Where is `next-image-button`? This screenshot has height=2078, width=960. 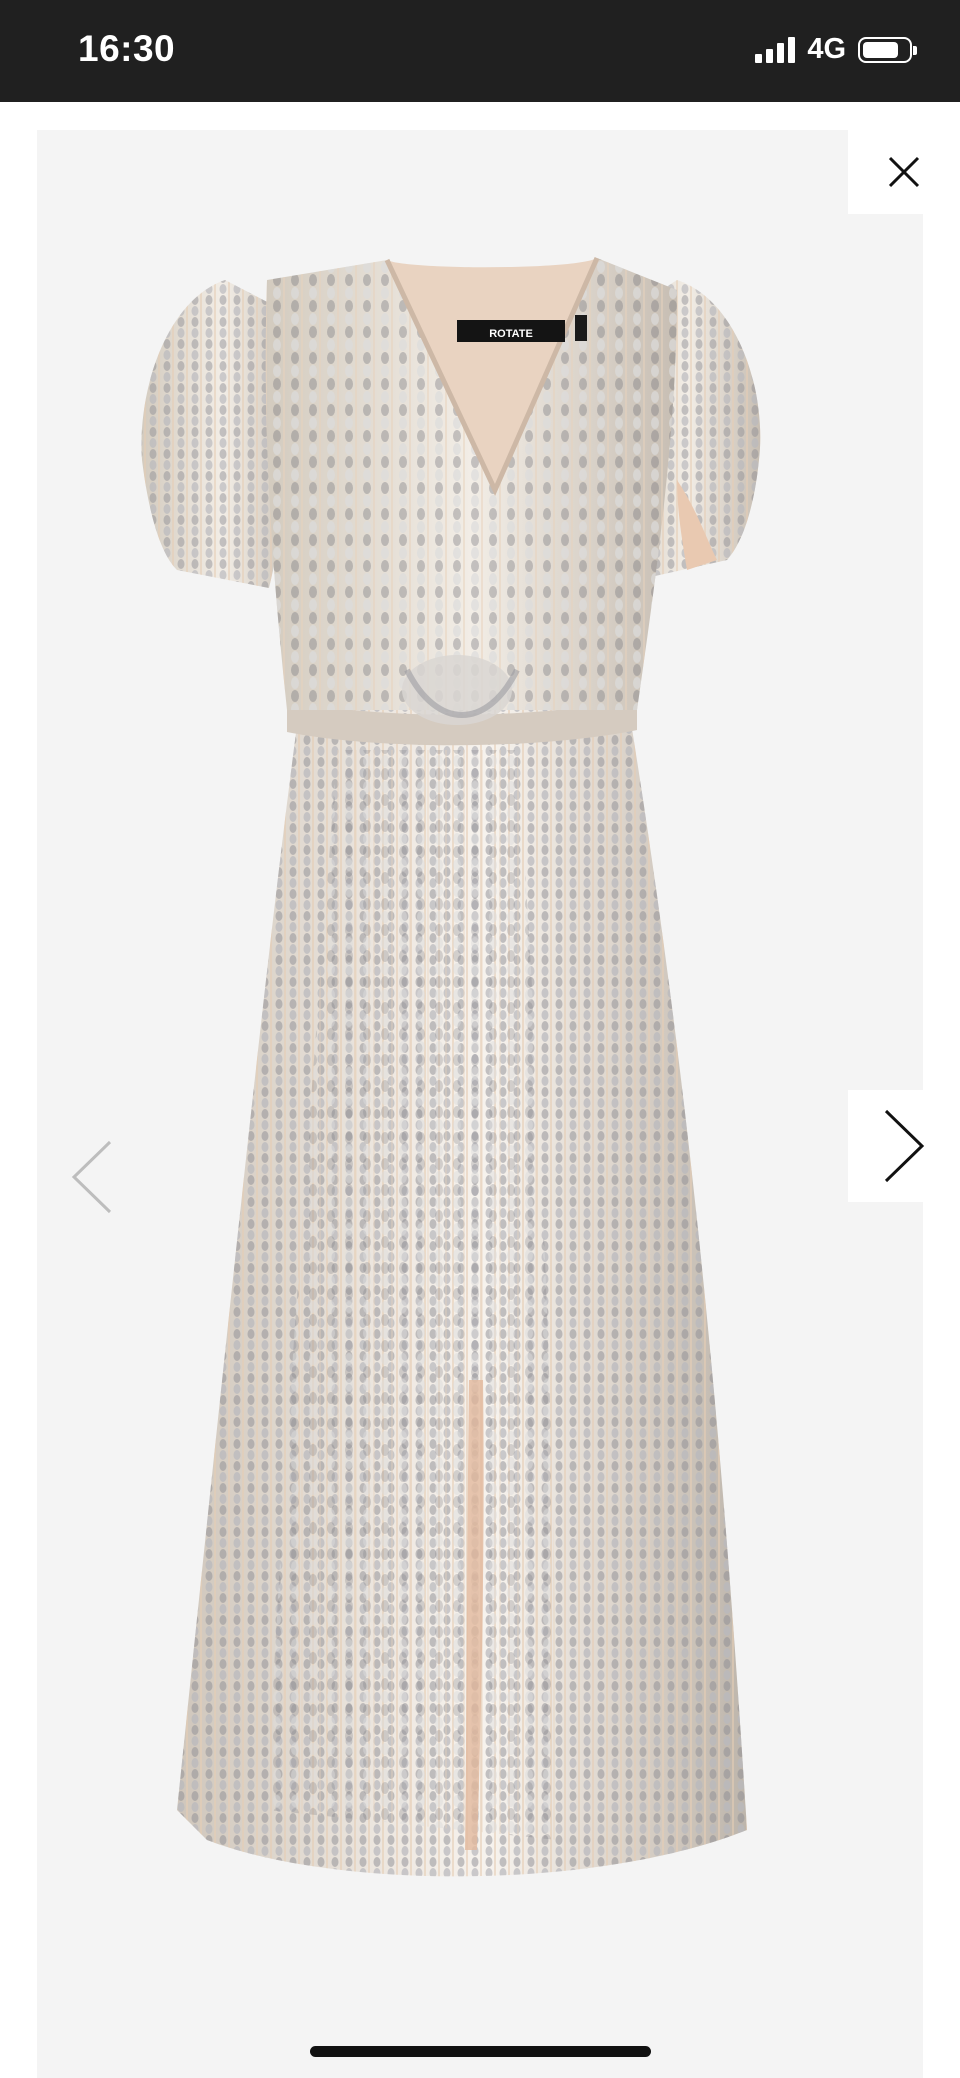 next-image-button is located at coordinates (904, 1146).